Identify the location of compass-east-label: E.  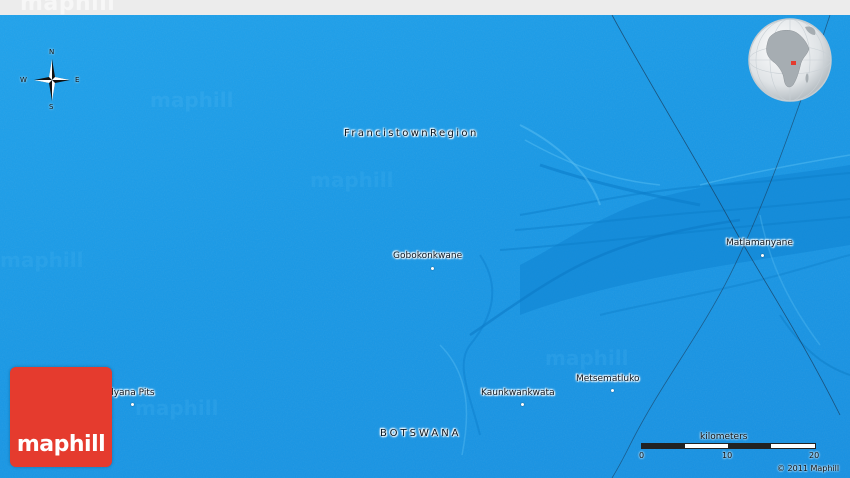
(77, 80).